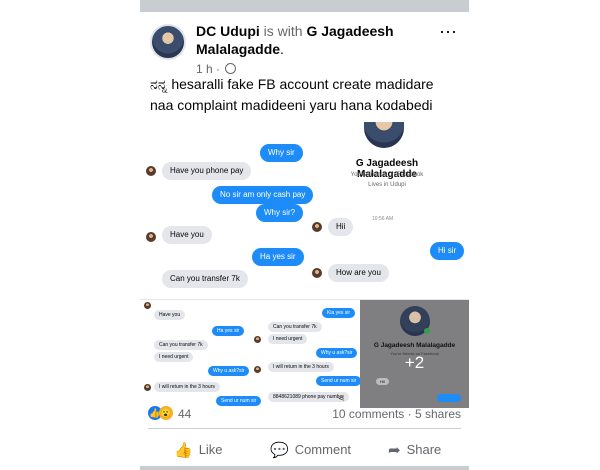 This screenshot has width=600, height=470. What do you see at coordinates (341, 227) in the screenshot?
I see `message-bubble: Hii` at bounding box center [341, 227].